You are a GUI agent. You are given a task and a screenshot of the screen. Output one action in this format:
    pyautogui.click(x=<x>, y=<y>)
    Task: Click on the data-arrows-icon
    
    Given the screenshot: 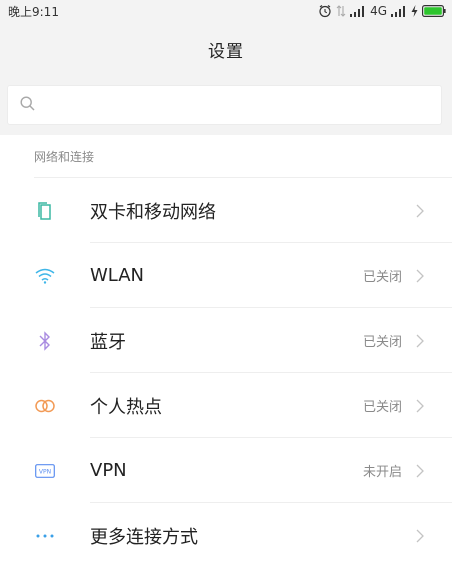 What is the action you would take?
    pyautogui.click(x=341, y=11)
    